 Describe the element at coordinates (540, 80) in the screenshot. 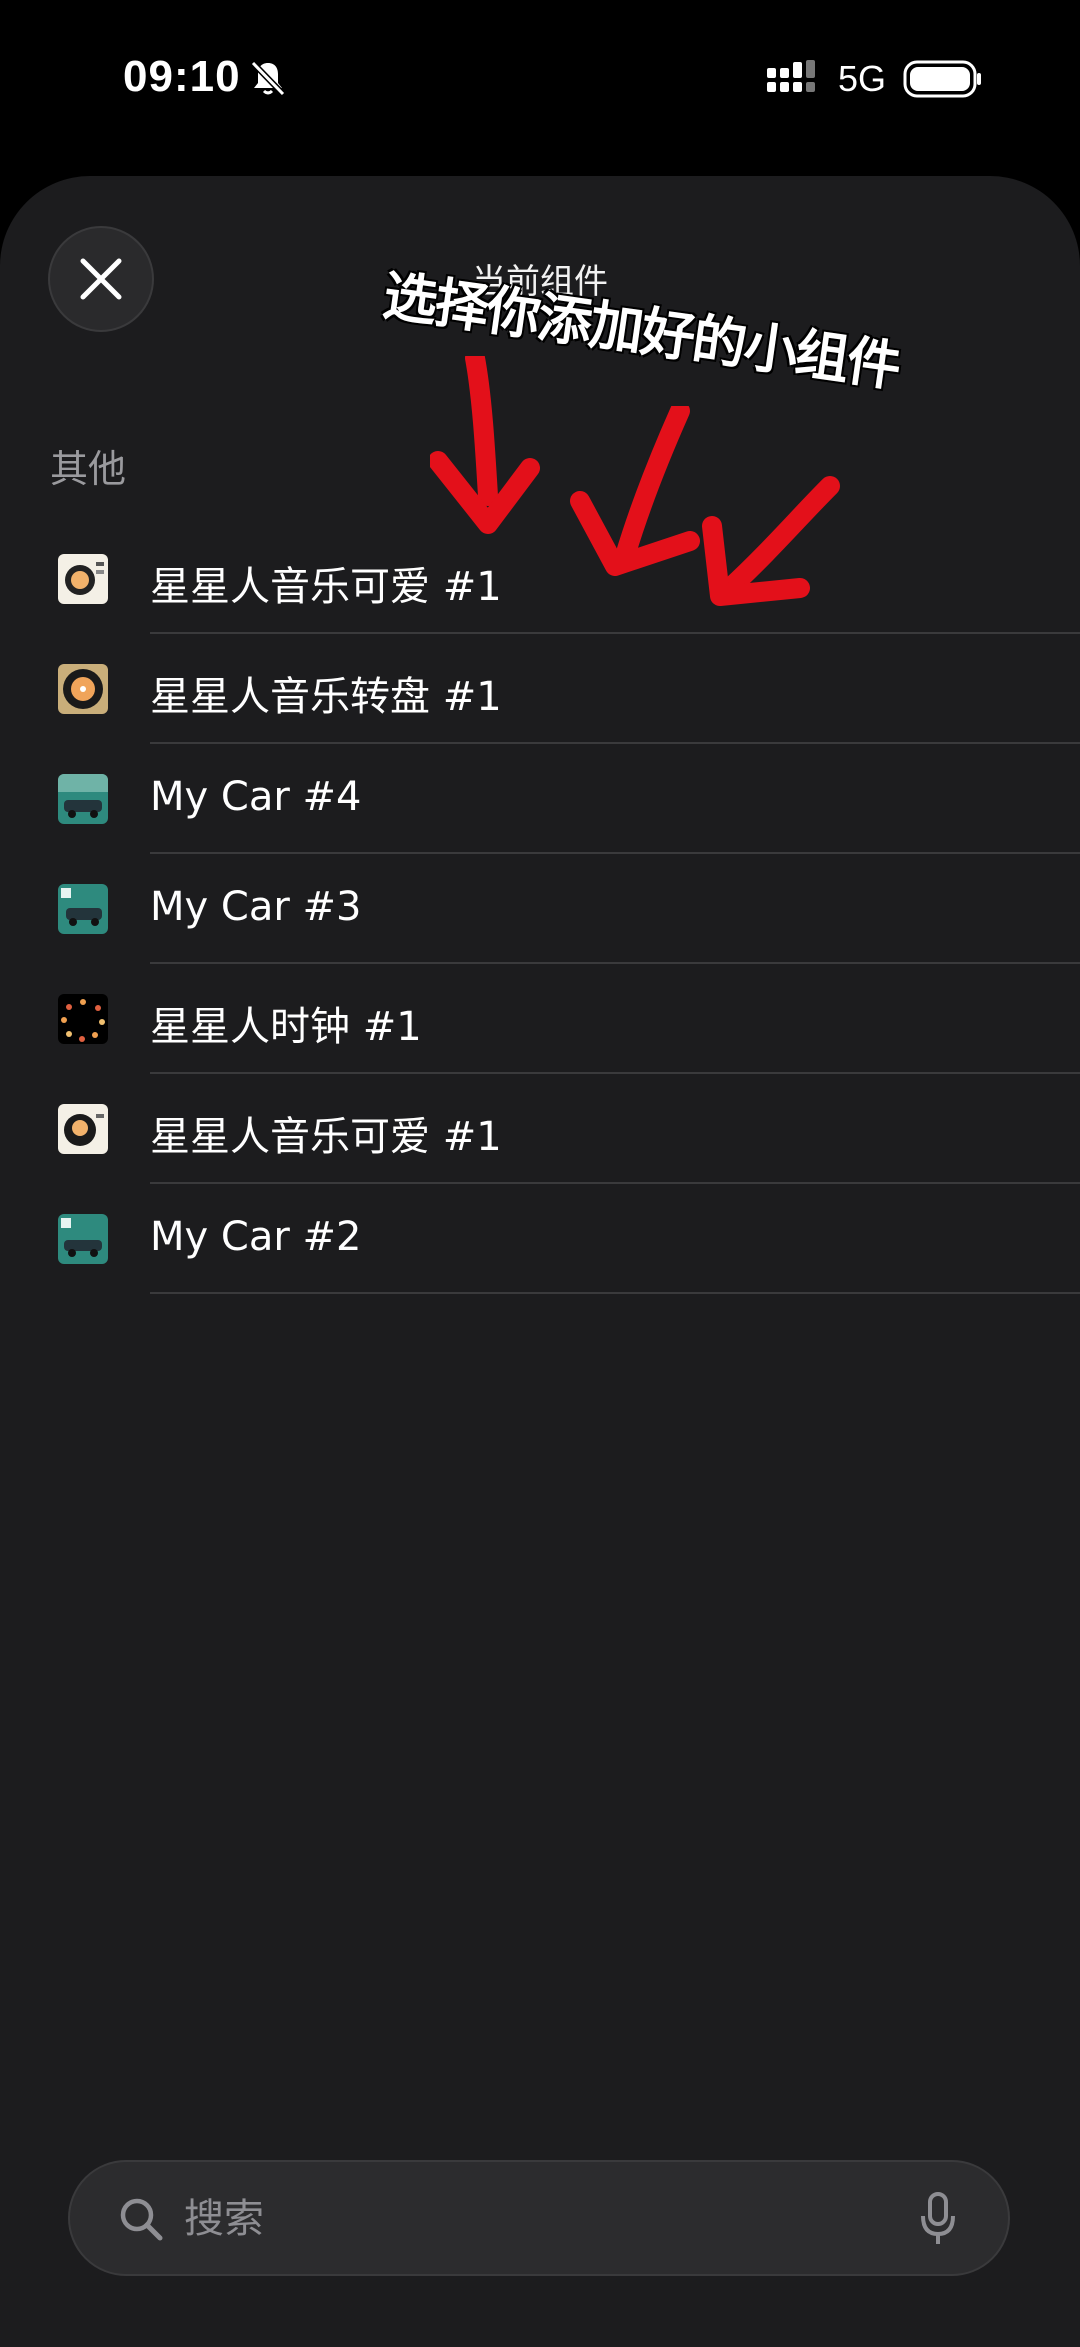

I see `status-bar: 09:10 5G` at that location.